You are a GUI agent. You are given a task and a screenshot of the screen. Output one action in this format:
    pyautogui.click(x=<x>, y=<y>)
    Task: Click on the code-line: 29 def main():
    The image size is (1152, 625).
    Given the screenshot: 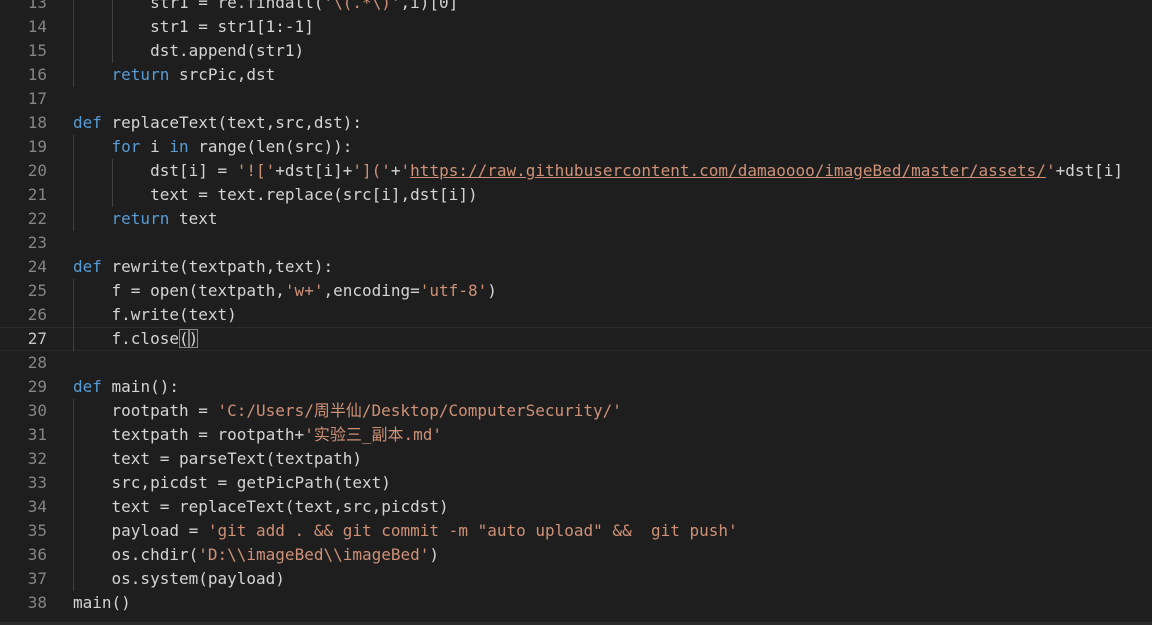 What is the action you would take?
    pyautogui.click(x=576, y=387)
    